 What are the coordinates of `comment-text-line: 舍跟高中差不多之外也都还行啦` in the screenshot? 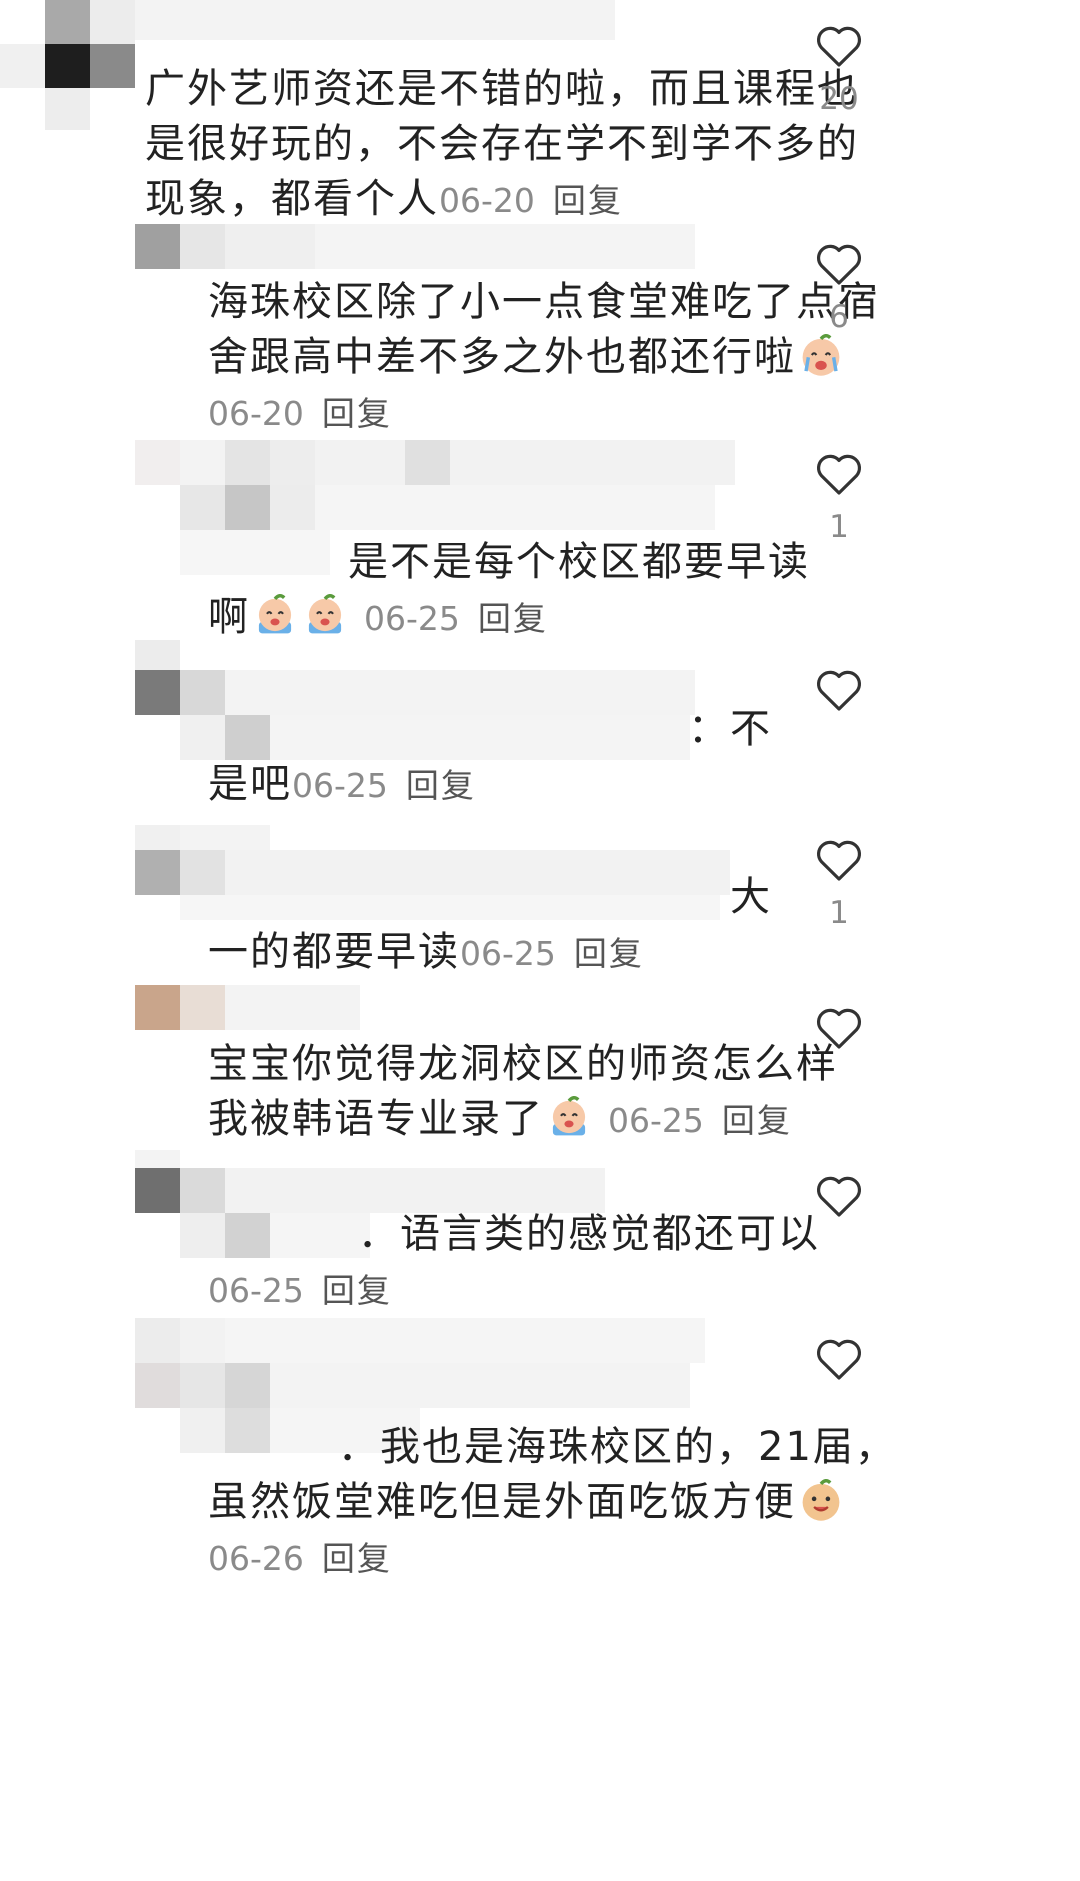 It's located at (502, 357).